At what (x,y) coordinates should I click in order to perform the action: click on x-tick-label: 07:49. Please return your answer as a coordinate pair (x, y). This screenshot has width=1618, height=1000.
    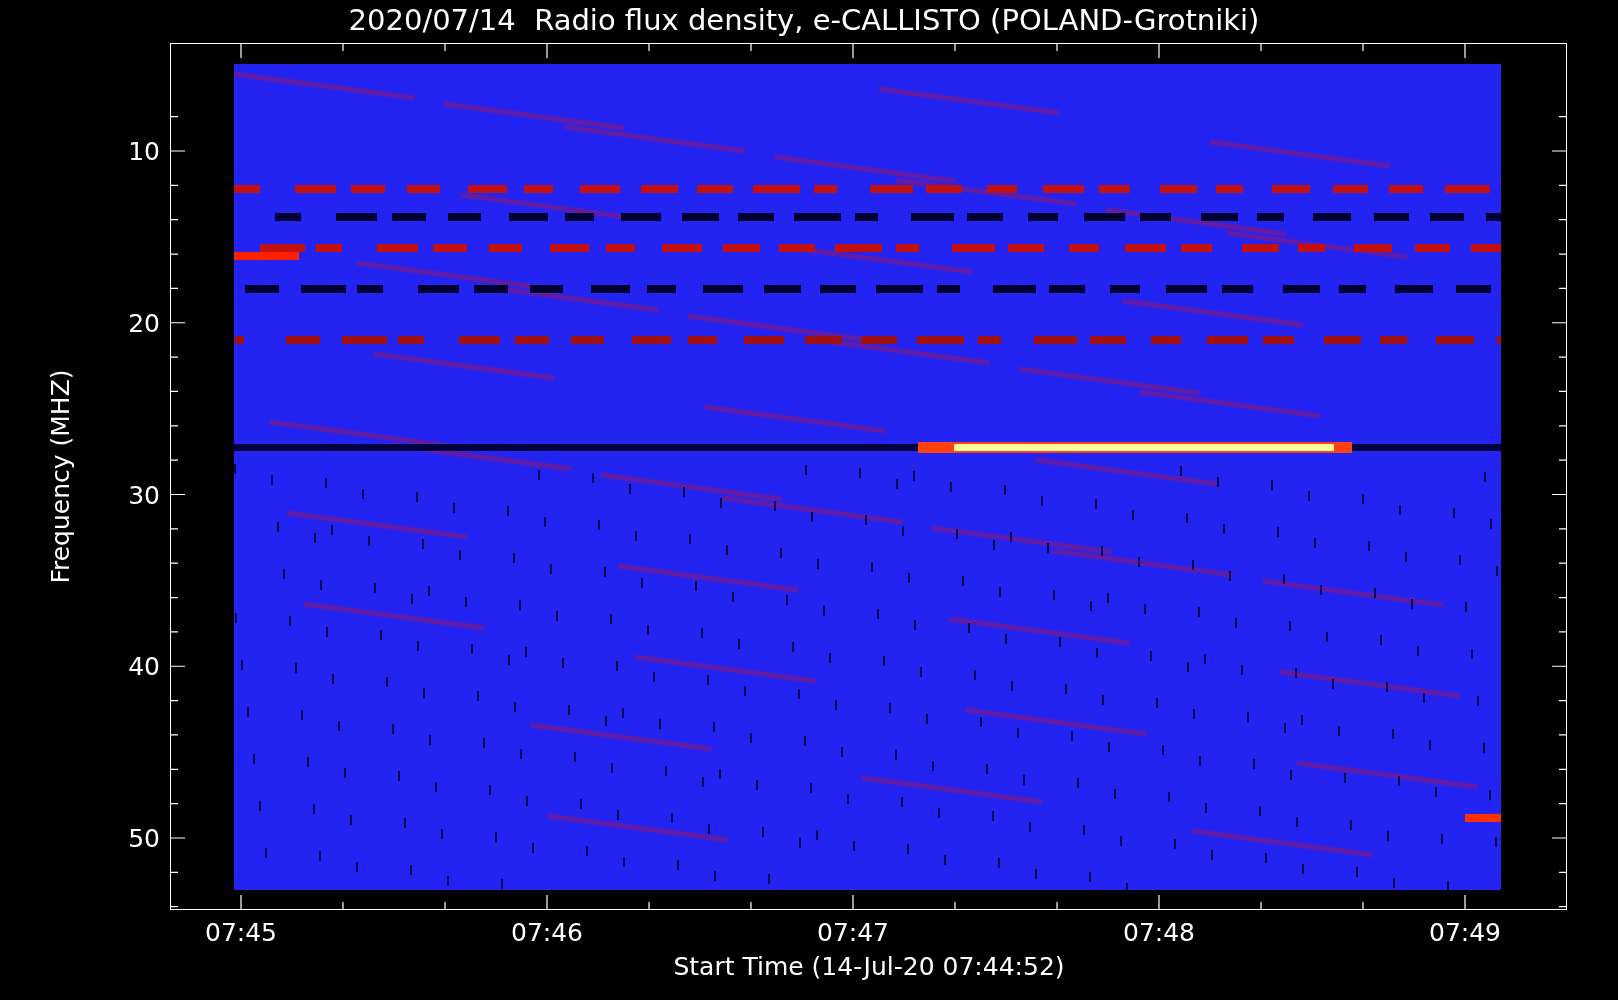
    Looking at the image, I should click on (1465, 932).